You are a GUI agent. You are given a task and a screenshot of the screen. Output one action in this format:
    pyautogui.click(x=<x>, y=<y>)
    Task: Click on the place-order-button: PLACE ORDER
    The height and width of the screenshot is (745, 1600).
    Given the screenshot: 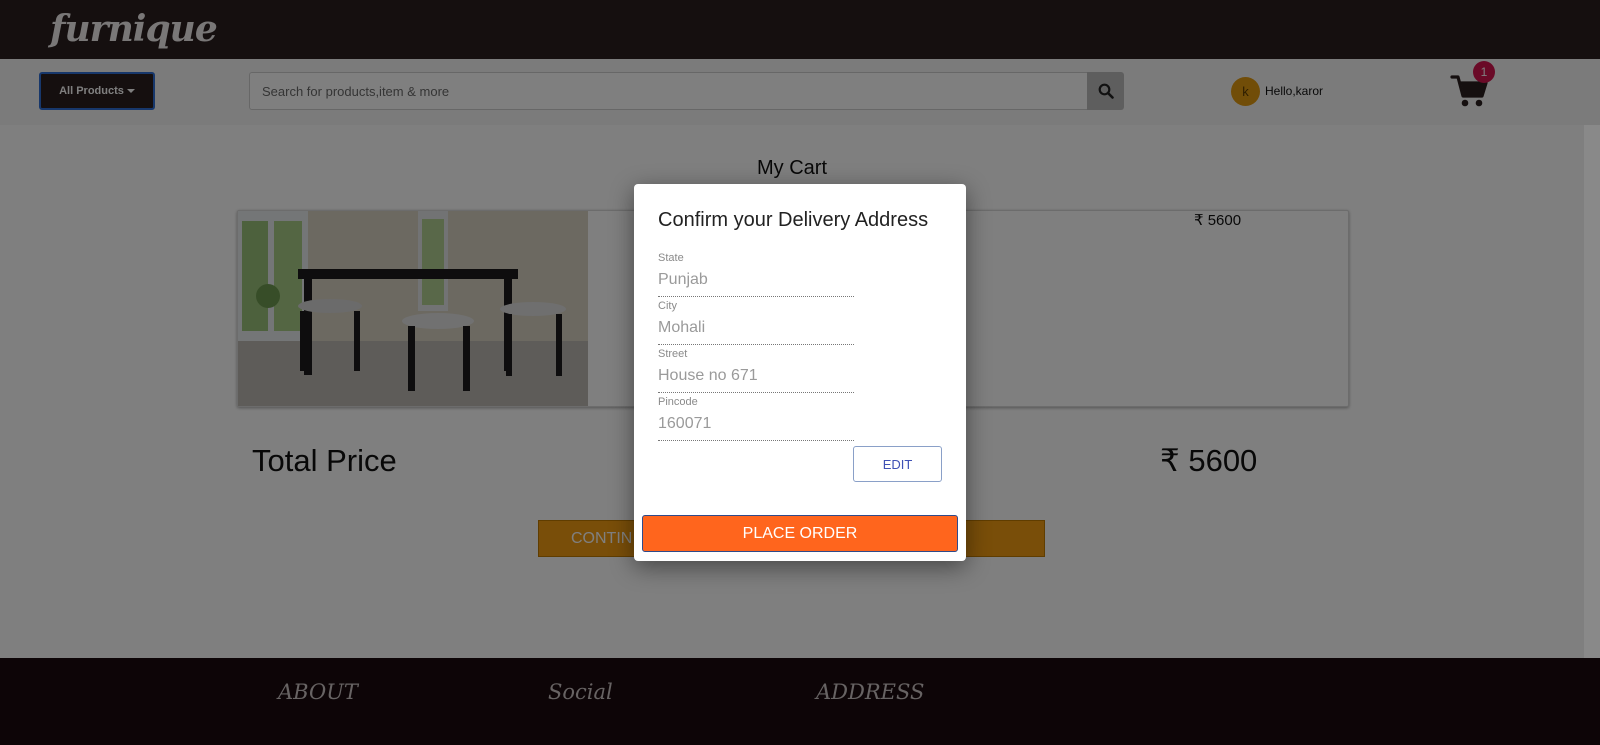 What is the action you would take?
    pyautogui.click(x=800, y=533)
    